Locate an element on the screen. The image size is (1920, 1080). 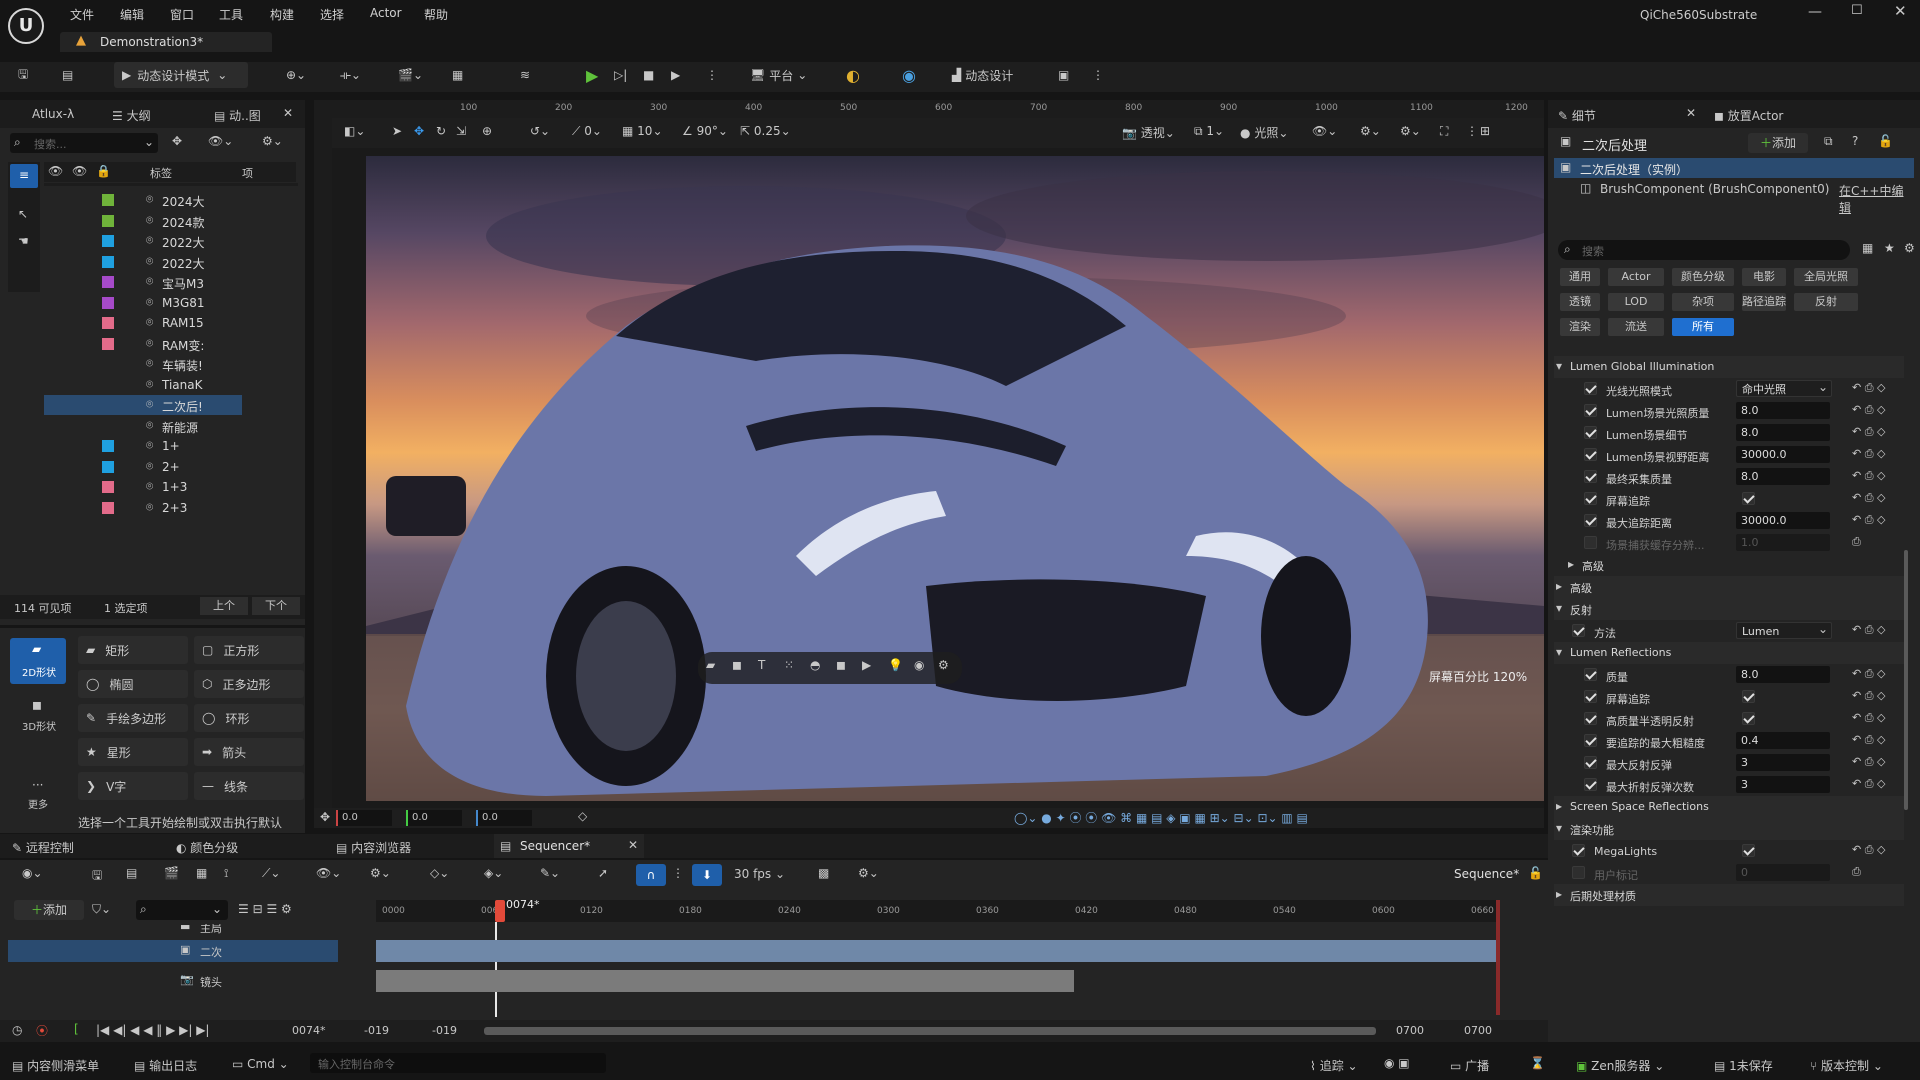
rotation-snap-icon: ∠ 90°⌄ is located at coordinates (705, 131).